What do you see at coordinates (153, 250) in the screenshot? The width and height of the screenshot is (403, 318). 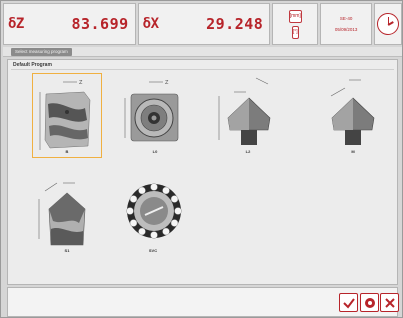 I see `tile-label: SVC` at bounding box center [153, 250].